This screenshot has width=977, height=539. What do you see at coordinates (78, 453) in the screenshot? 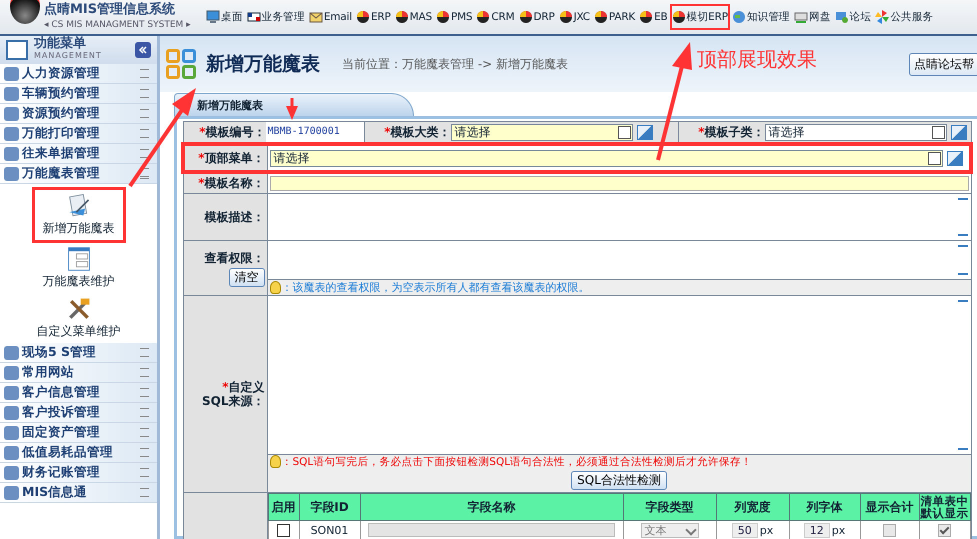
I see `menu-group: 低值易耗品管理` at bounding box center [78, 453].